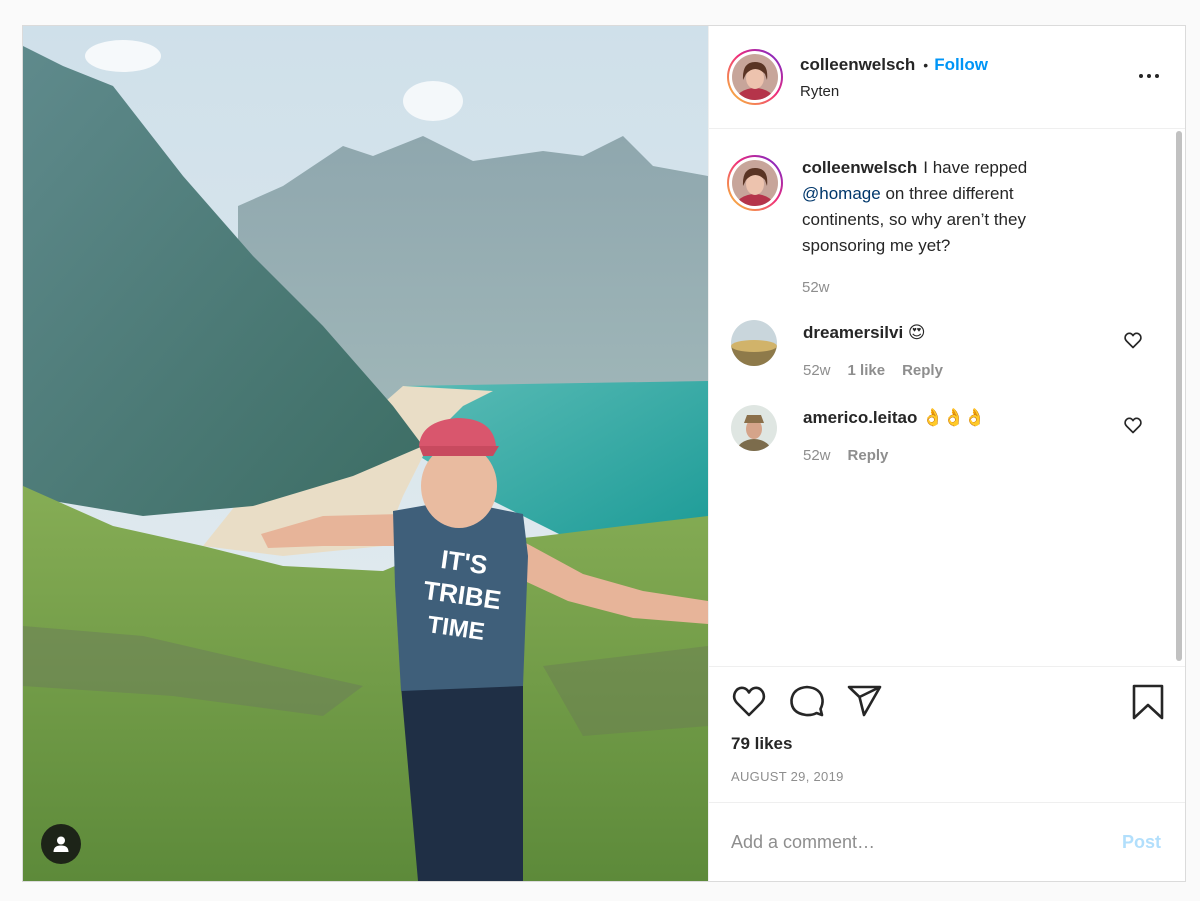 The width and height of the screenshot is (1200, 901). What do you see at coordinates (961, 65) in the screenshot?
I see `follow-button: Follow` at bounding box center [961, 65].